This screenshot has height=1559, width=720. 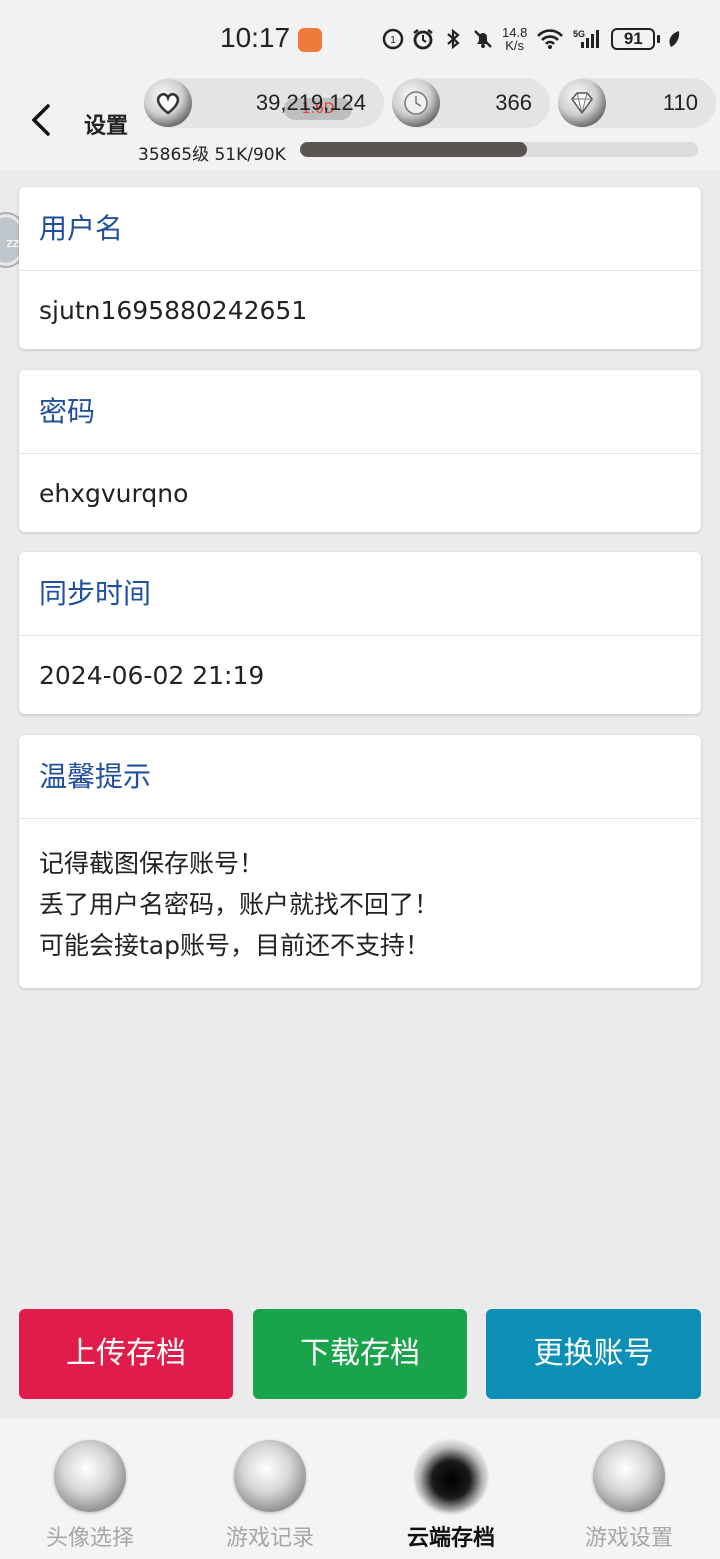 I want to click on alarm-icon, so click(x=423, y=39).